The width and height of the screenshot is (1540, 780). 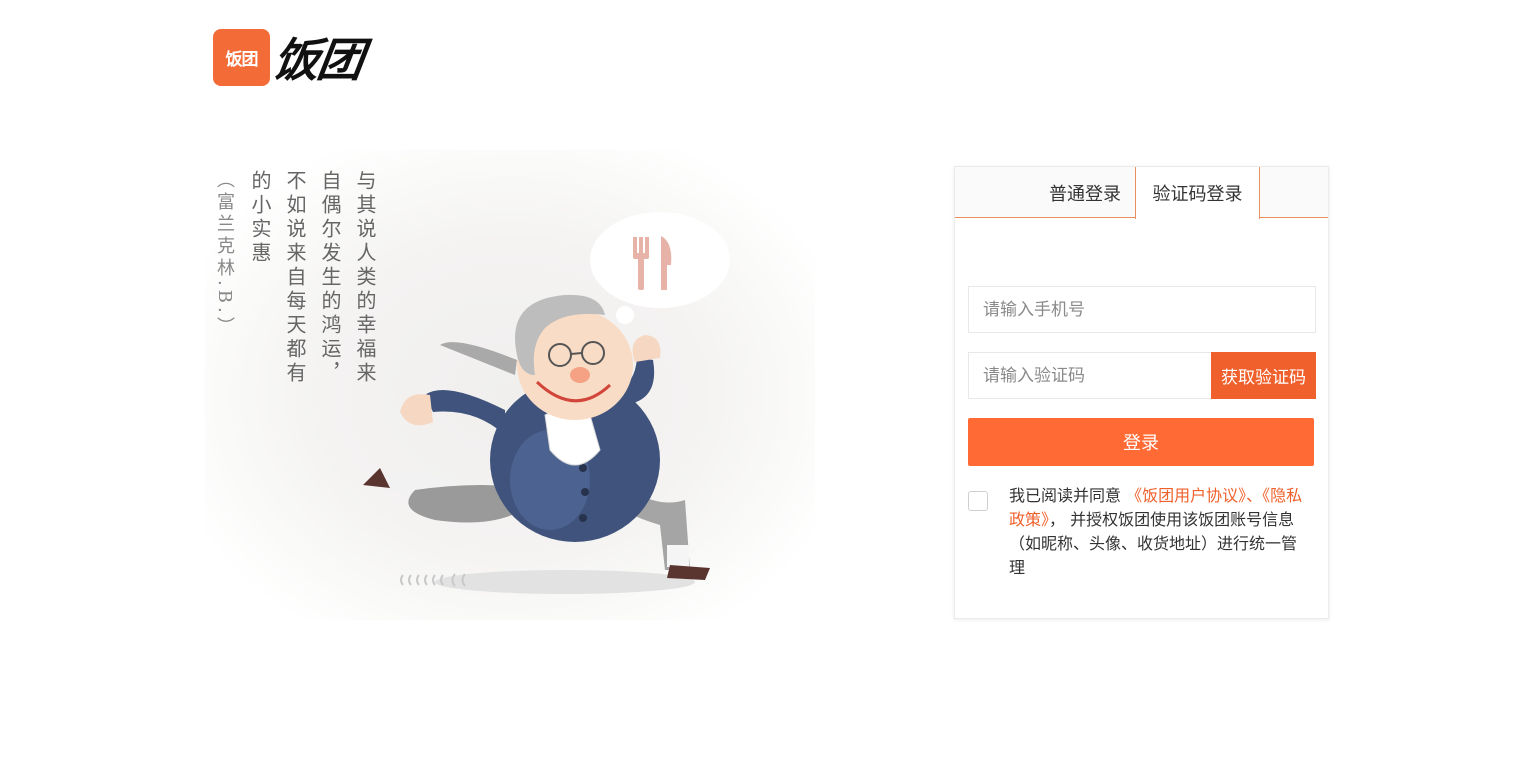 What do you see at coordinates (1068, 495) in the screenshot?
I see `agreement-prefix: 我已阅读并同意` at bounding box center [1068, 495].